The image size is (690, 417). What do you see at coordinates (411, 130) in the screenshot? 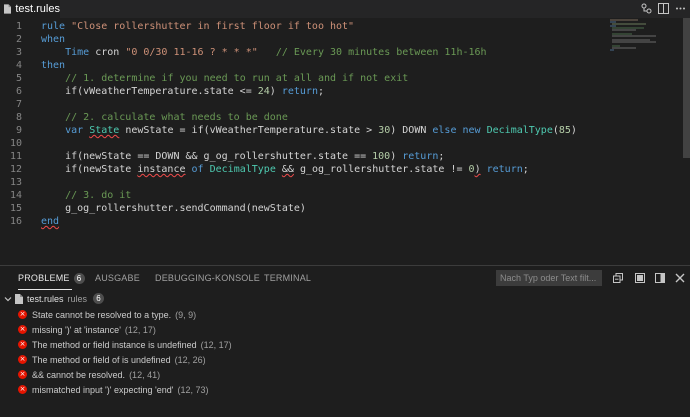
I see `code-token: ) DOWN` at bounding box center [411, 130].